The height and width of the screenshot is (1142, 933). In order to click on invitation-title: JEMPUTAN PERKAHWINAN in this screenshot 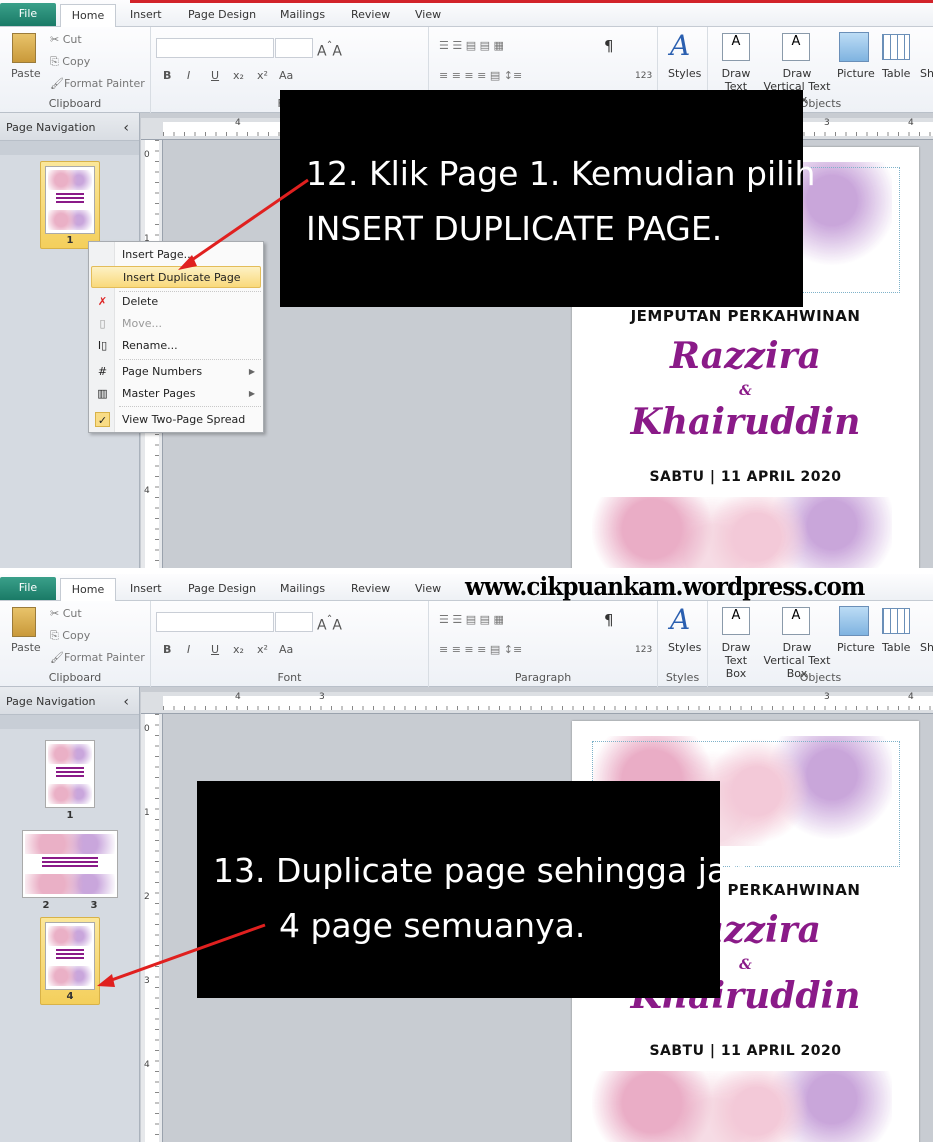, I will do `click(745, 316)`.